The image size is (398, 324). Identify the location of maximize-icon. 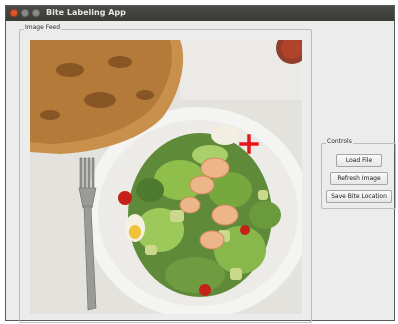
(36, 13).